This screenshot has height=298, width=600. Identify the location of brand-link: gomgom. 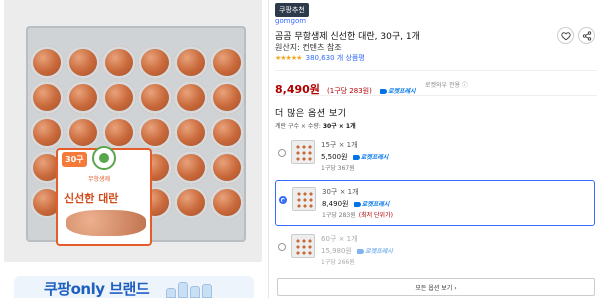
(290, 21).